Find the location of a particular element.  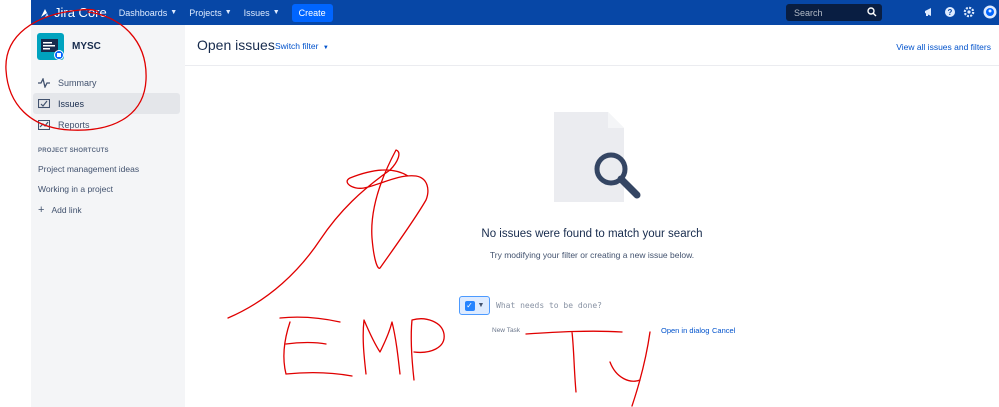

create-button: Create is located at coordinates (312, 12).